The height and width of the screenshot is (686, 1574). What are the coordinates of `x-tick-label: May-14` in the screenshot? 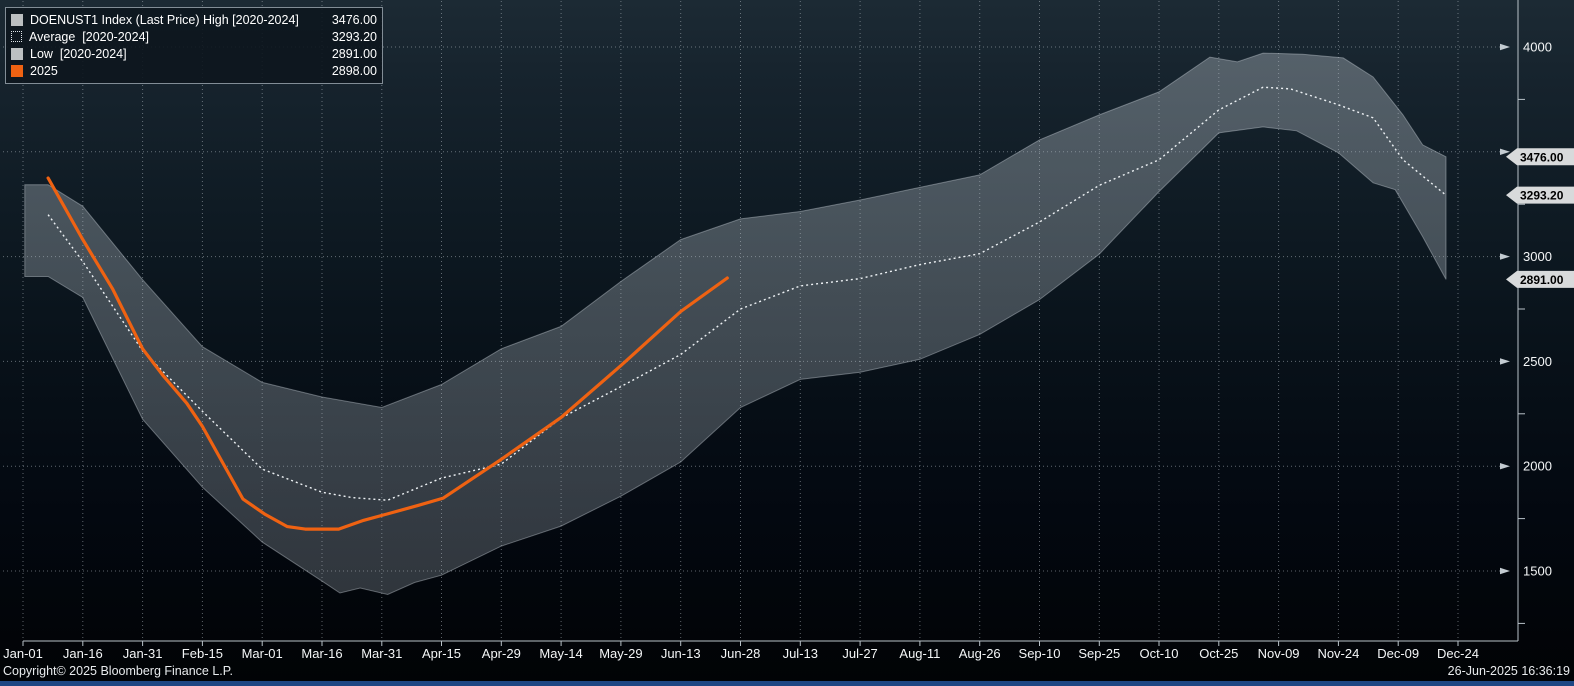 It's located at (560, 653).